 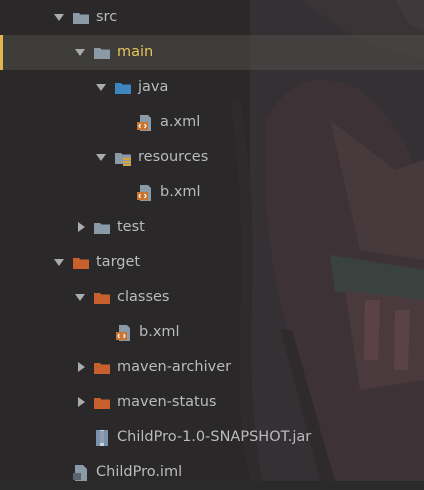 I want to click on tree-item-main: main, so click(x=212, y=52).